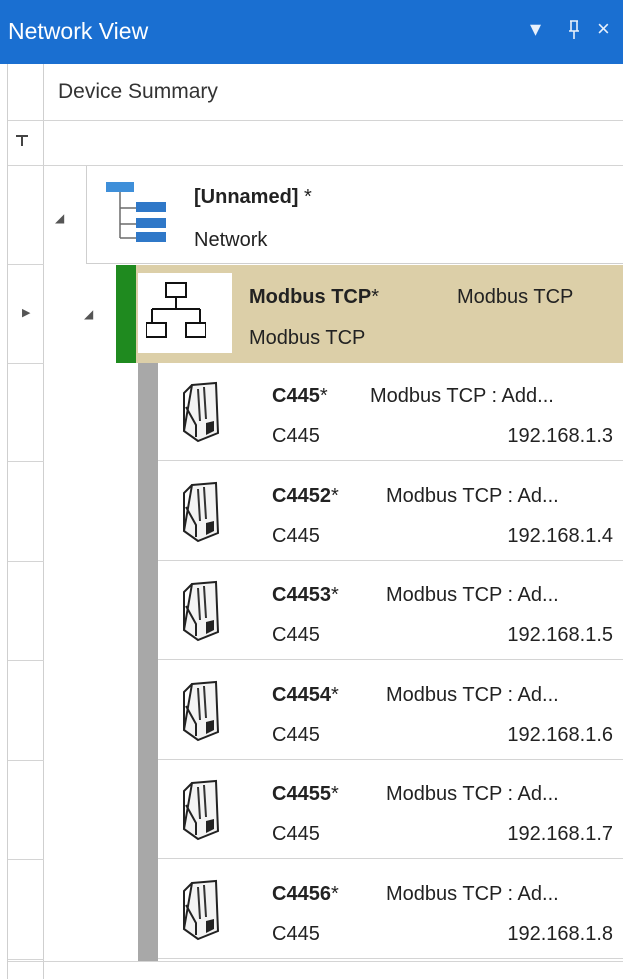 The height and width of the screenshot is (979, 623). What do you see at coordinates (148, 662) in the screenshot?
I see `device-group-bar` at bounding box center [148, 662].